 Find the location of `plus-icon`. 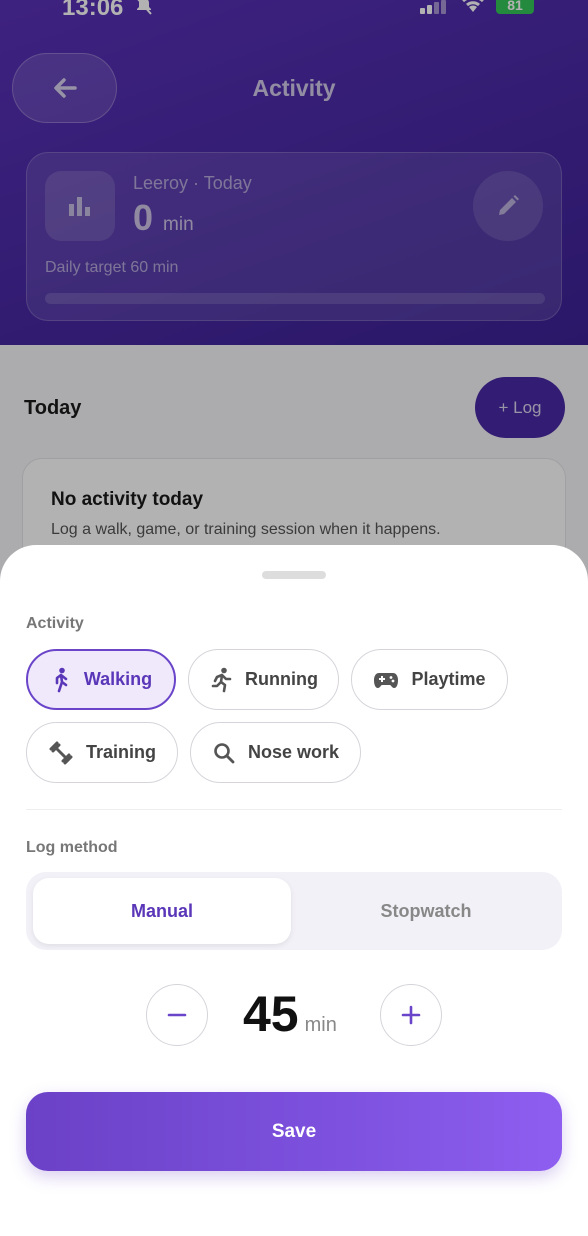

plus-icon is located at coordinates (411, 1015).